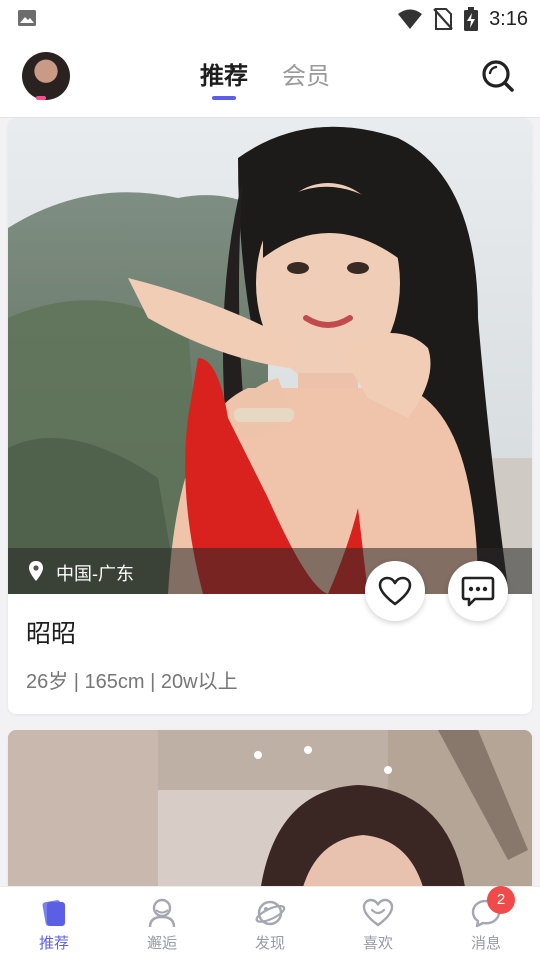 The width and height of the screenshot is (540, 960). Describe the element at coordinates (501, 900) in the screenshot. I see `message-badge: 2` at that location.